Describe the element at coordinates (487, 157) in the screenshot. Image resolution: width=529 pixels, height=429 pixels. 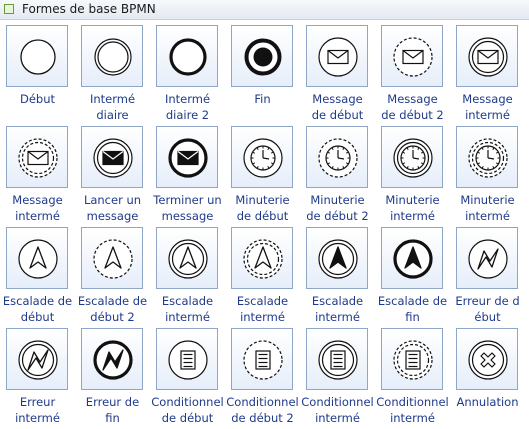
I see `timer-intermediate-dashed-icon` at that location.